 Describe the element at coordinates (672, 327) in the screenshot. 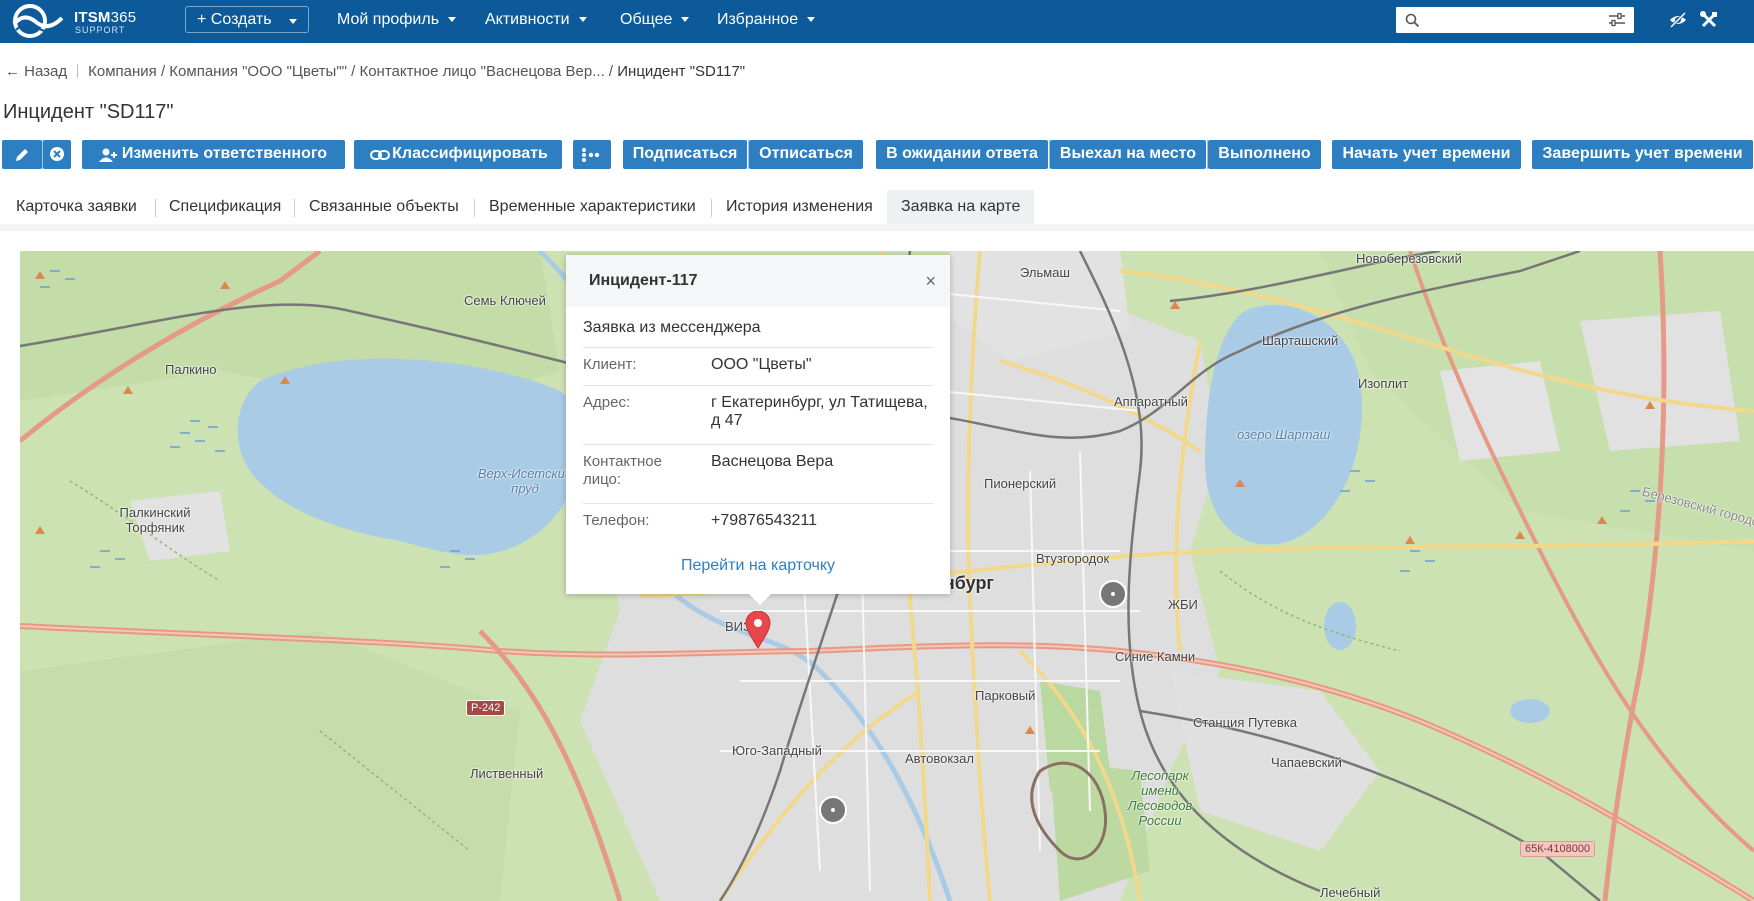

I see `popup-subtitle: Заявка из мессенджера` at that location.